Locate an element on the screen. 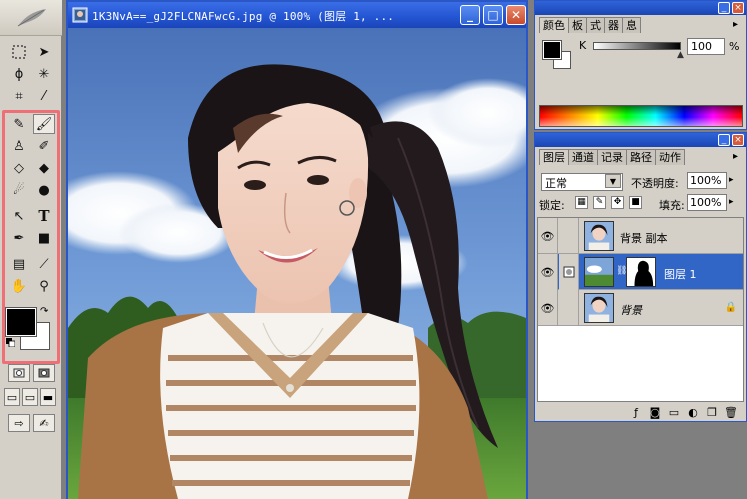  maximize-button: □ is located at coordinates (493, 15).